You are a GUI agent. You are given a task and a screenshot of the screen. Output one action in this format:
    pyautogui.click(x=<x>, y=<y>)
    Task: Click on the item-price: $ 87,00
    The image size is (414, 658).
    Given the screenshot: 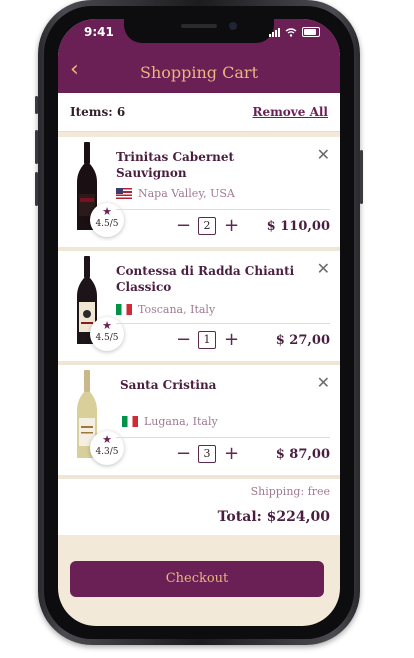 What is the action you would take?
    pyautogui.click(x=302, y=454)
    